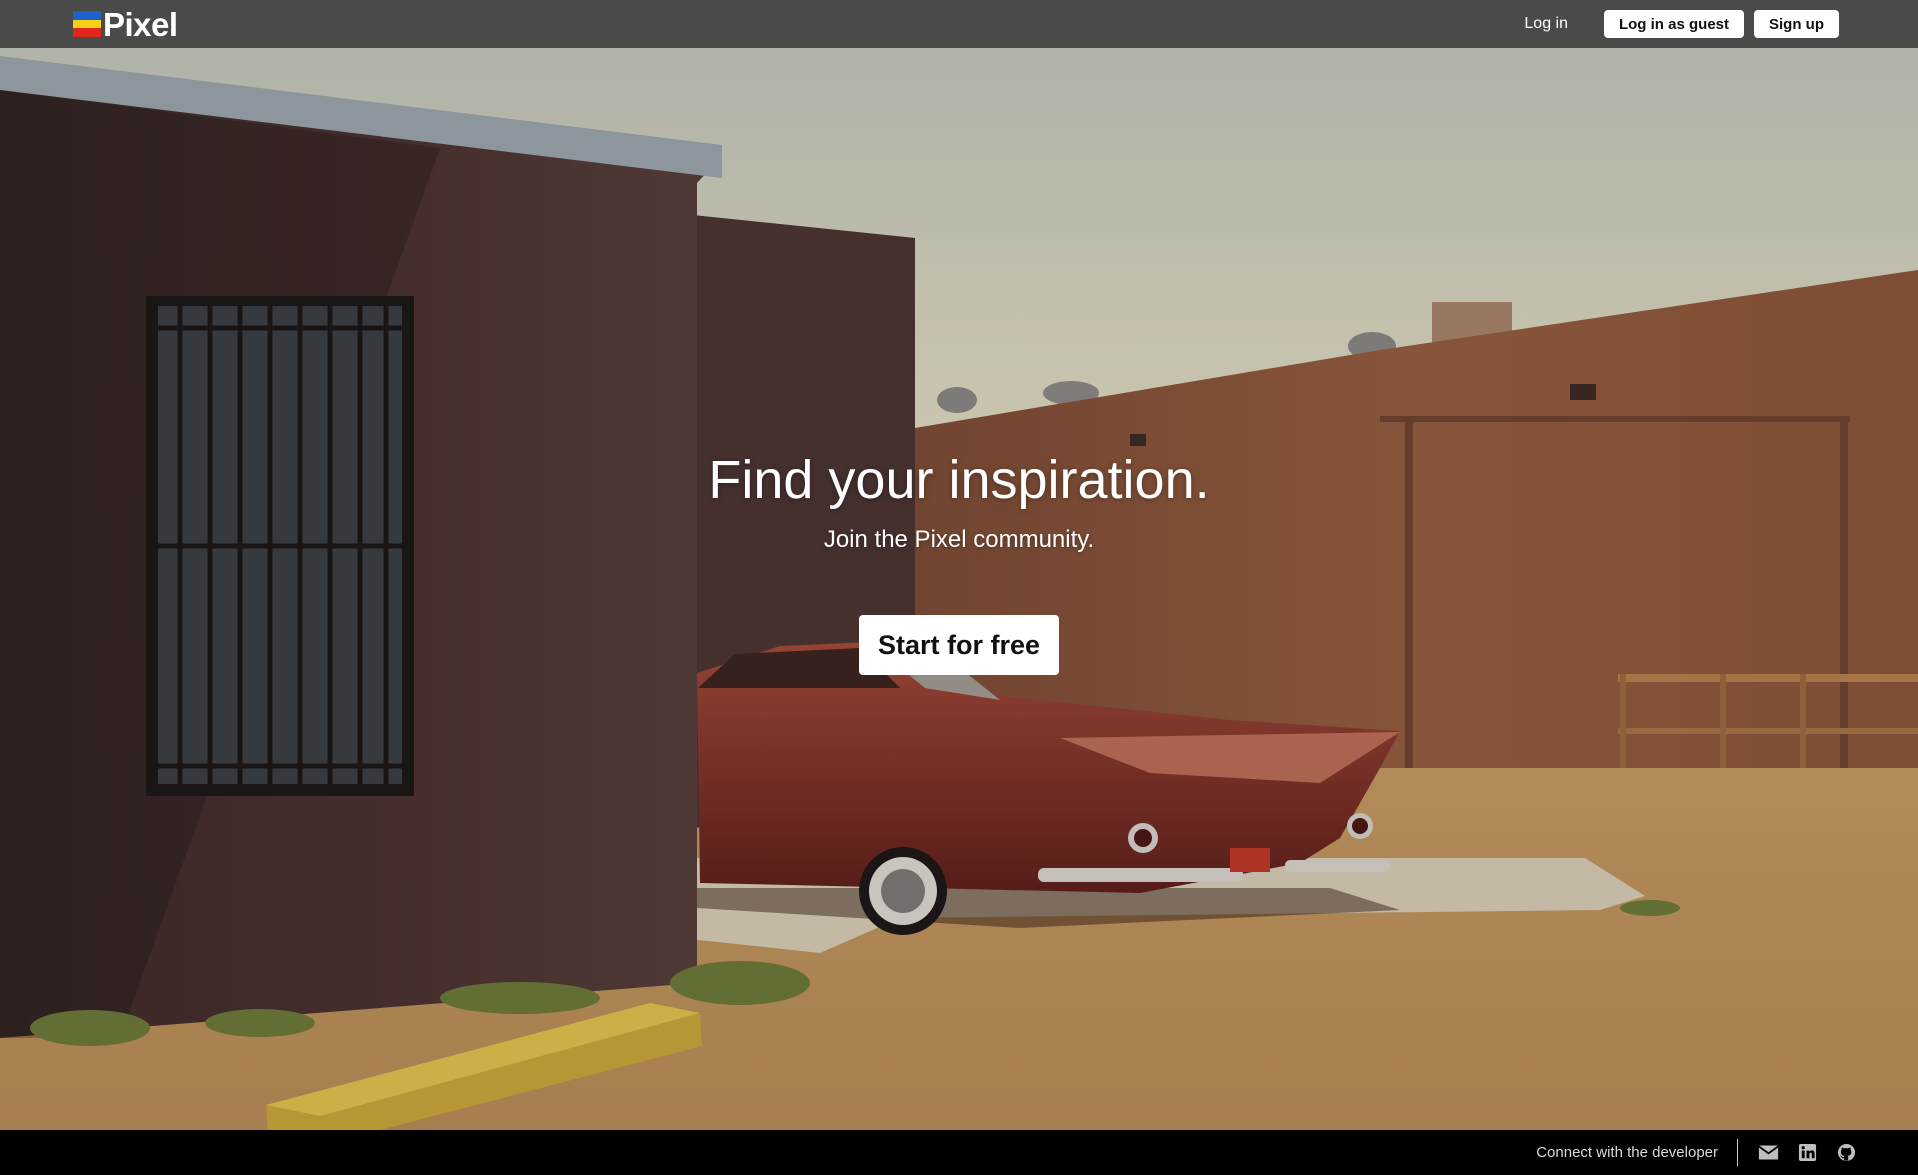 The height and width of the screenshot is (1175, 1918). I want to click on linkedin-icon, so click(1807, 1152).